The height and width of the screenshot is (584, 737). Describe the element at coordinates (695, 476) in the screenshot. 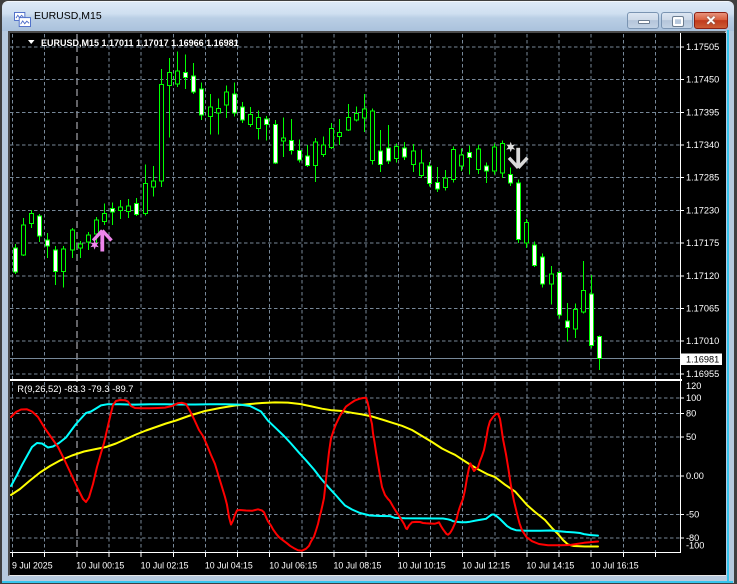

I see `svg-text: 0.00` at that location.